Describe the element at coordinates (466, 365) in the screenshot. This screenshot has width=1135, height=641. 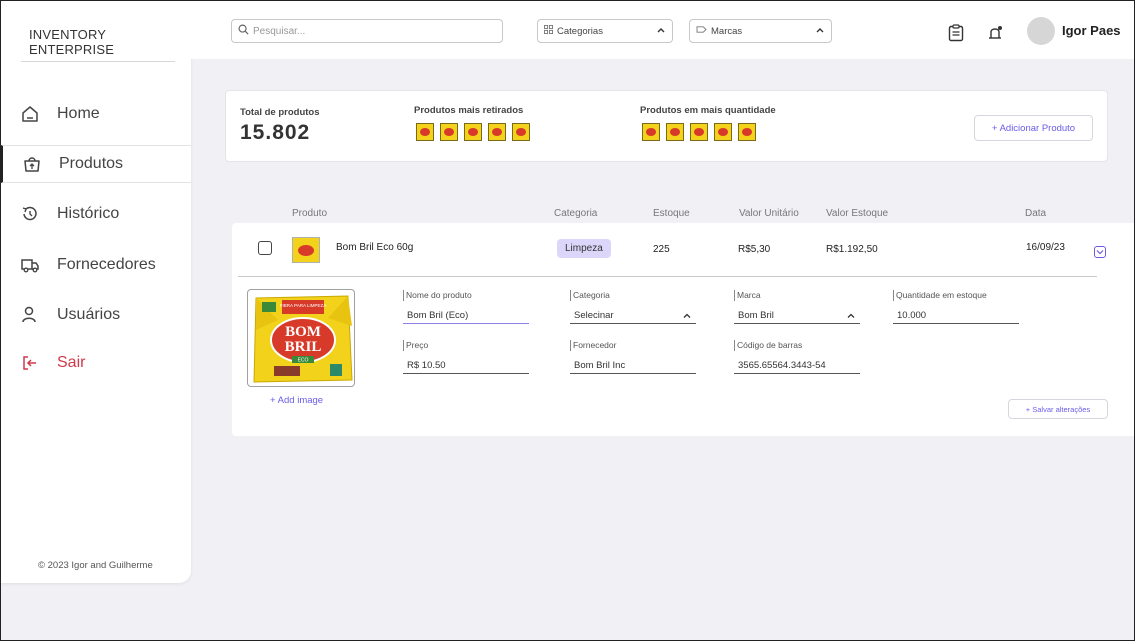
I see `price-input: R$ 10.50` at that location.